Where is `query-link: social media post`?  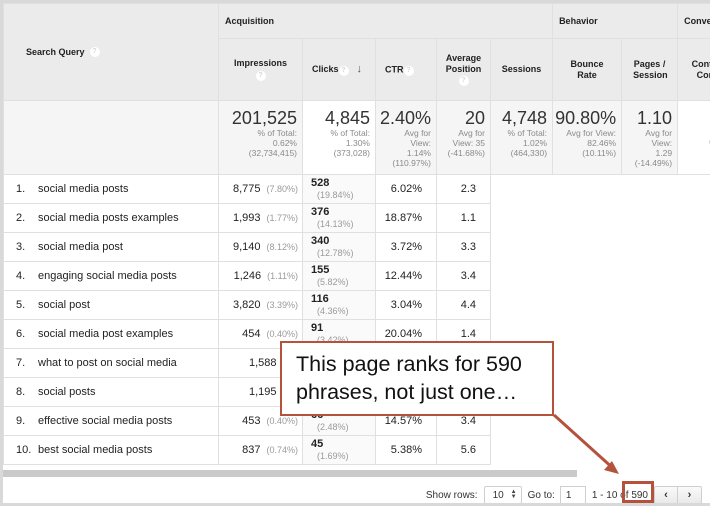
query-link: social media post is located at coordinates (80, 247).